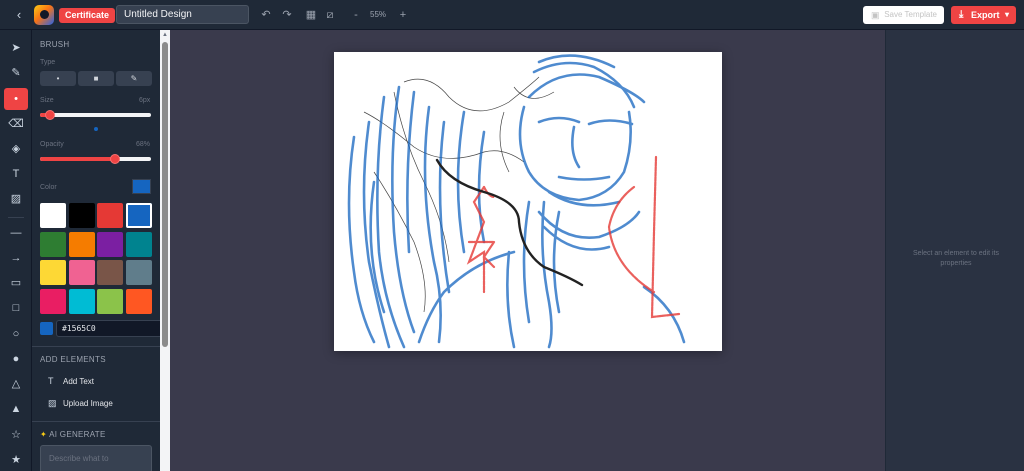 Image resolution: width=1024 pixels, height=471 pixels. What do you see at coordinates (287, 15) in the screenshot?
I see `redo-icon: ↷` at bounding box center [287, 15].